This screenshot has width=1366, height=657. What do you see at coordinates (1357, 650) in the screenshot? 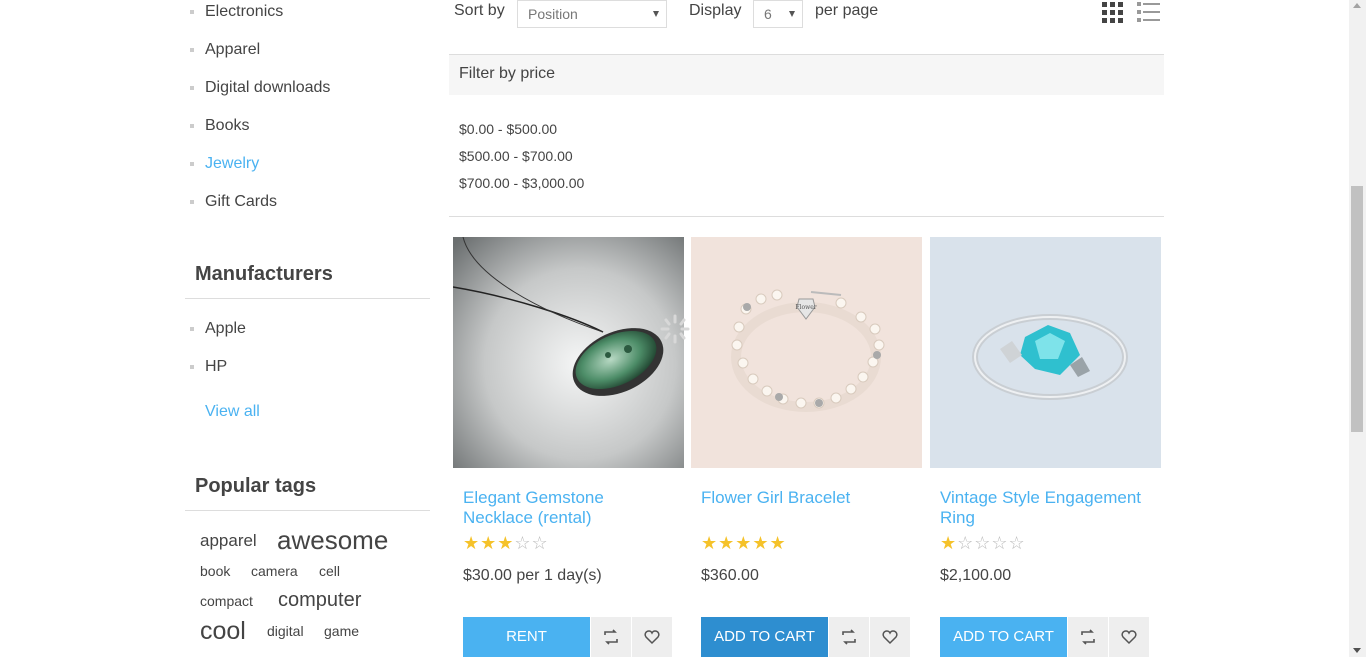
I see `scroll-down-icon` at bounding box center [1357, 650].